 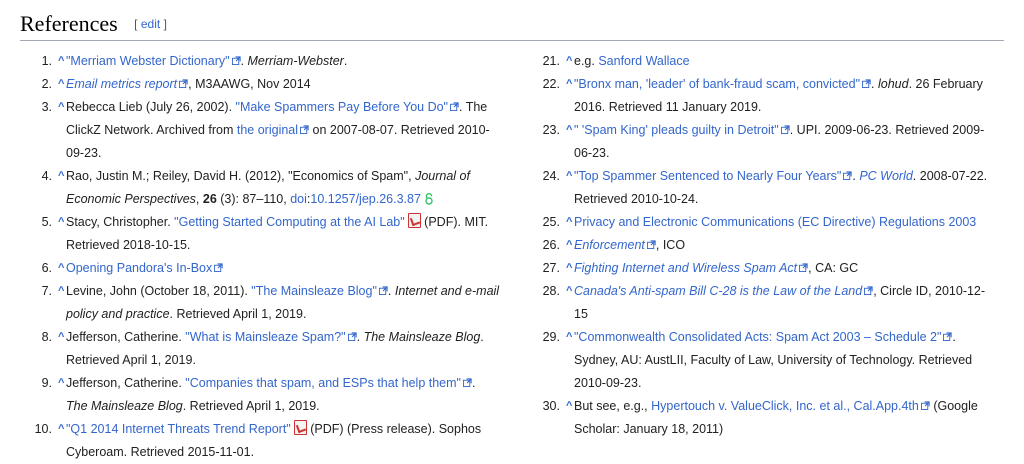 I want to click on citation-text: Jefferson, Catherine., so click(x=126, y=337).